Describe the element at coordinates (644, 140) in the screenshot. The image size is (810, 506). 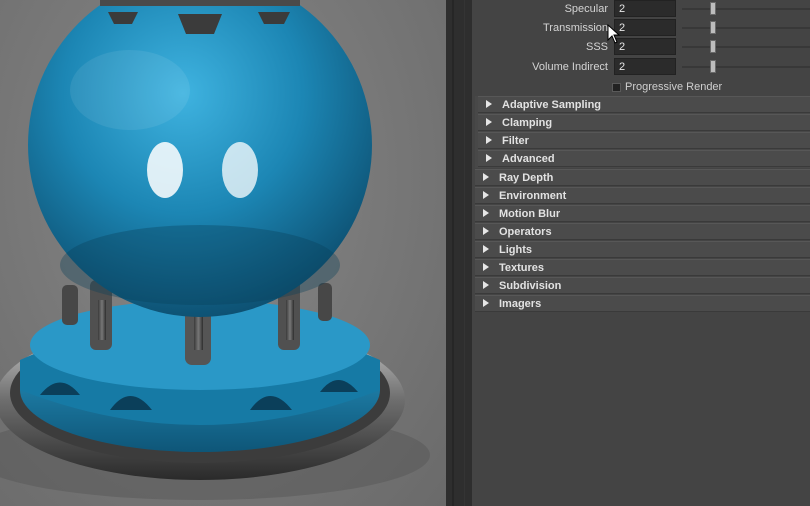
I see `section-filter: Filter` at that location.